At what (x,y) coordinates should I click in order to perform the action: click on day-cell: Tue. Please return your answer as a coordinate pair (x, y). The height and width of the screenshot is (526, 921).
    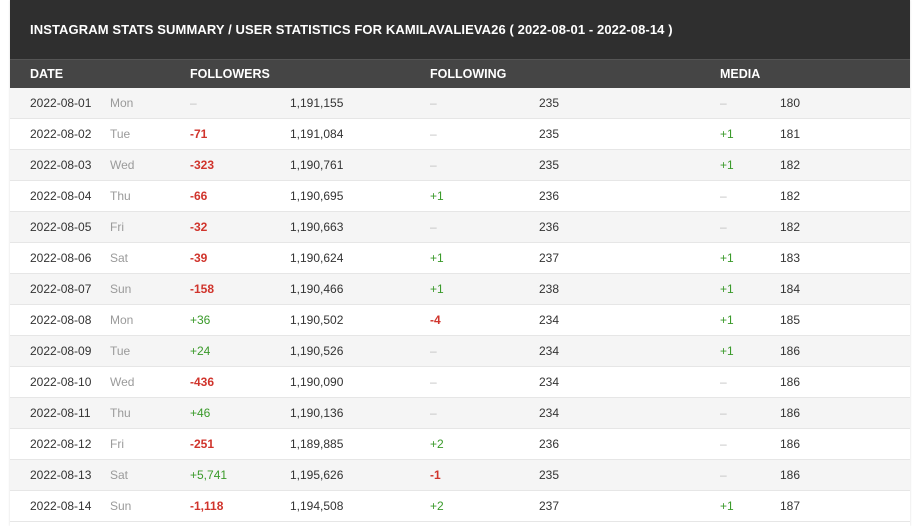
    Looking at the image, I should click on (120, 351).